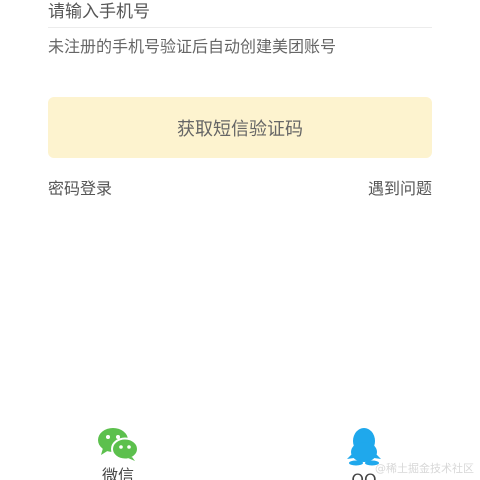 The image size is (480, 480). Describe the element at coordinates (424, 468) in the screenshot. I see `watermark: @稀土掘金技术社区` at that location.